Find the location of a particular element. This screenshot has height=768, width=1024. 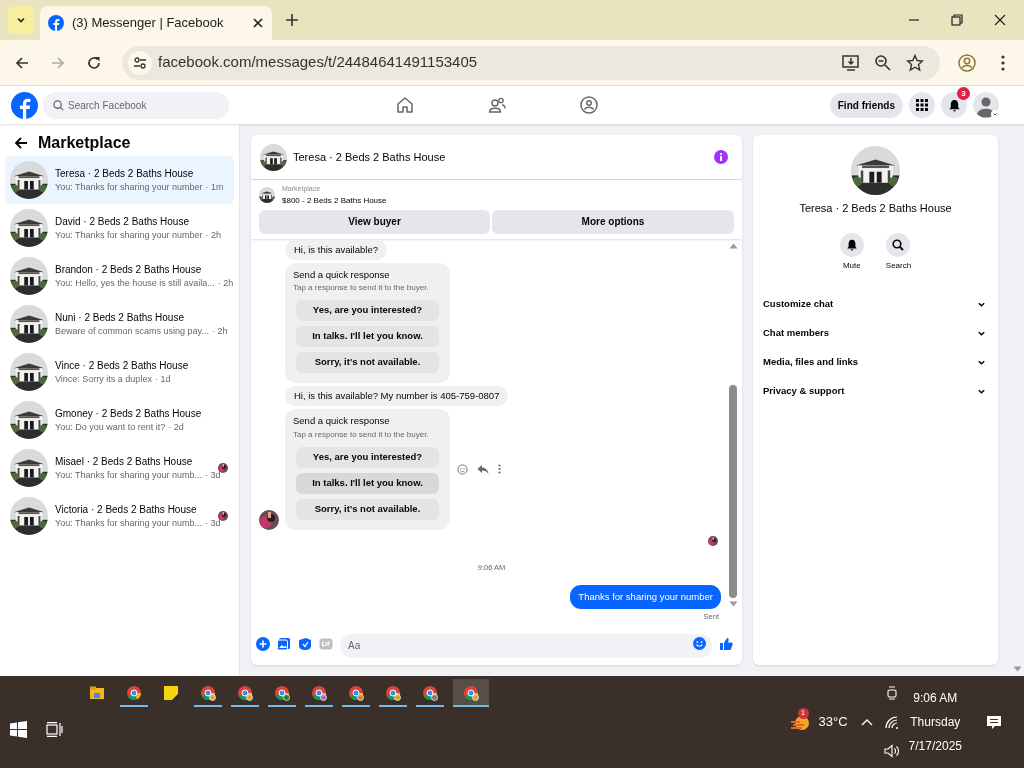

message-time: · 3d is located at coordinates (213, 523).